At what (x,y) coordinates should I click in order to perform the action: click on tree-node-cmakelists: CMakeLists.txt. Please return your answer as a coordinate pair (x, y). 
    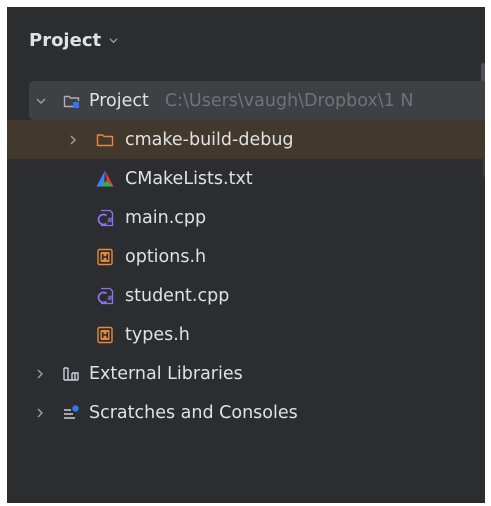
    Looking at the image, I should click on (246, 178).